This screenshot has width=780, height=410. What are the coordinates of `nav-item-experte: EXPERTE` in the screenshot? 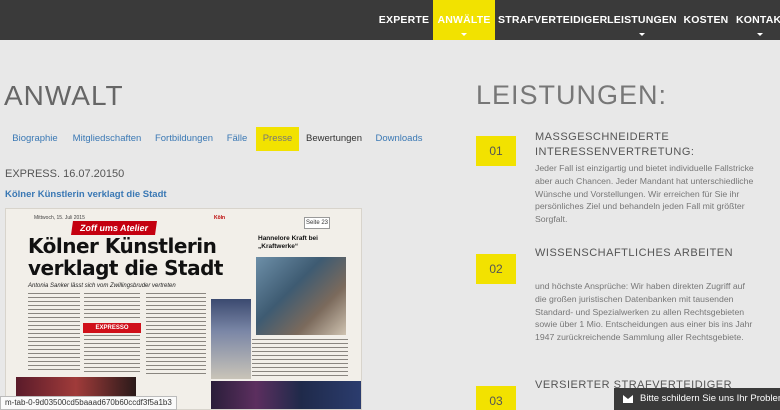 It's located at (404, 20).